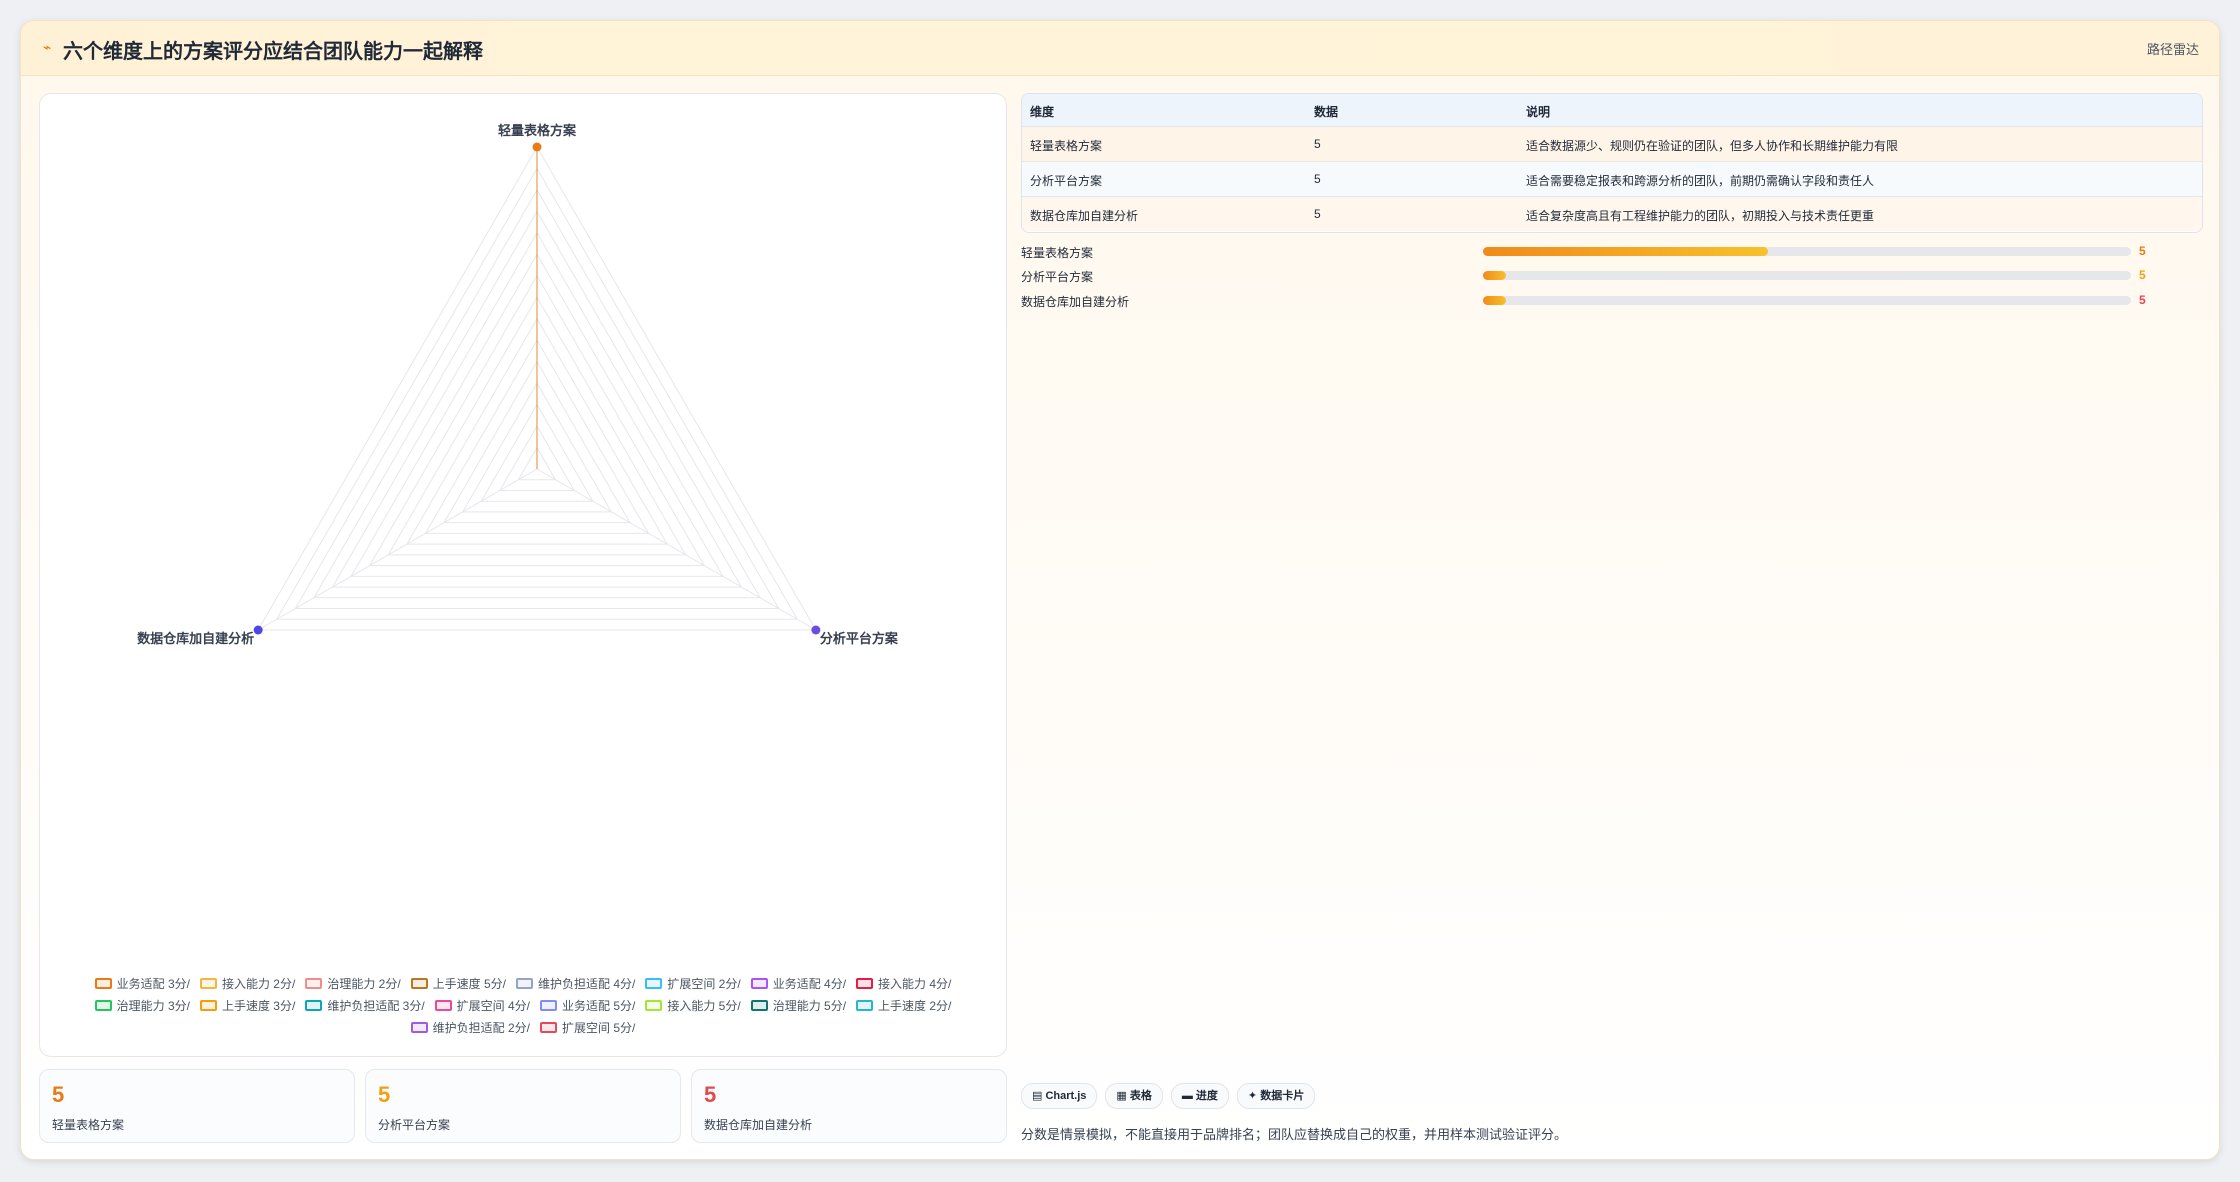  What do you see at coordinates (2172, 49) in the screenshot?
I see `chart-type-tag: 路径雷达` at bounding box center [2172, 49].